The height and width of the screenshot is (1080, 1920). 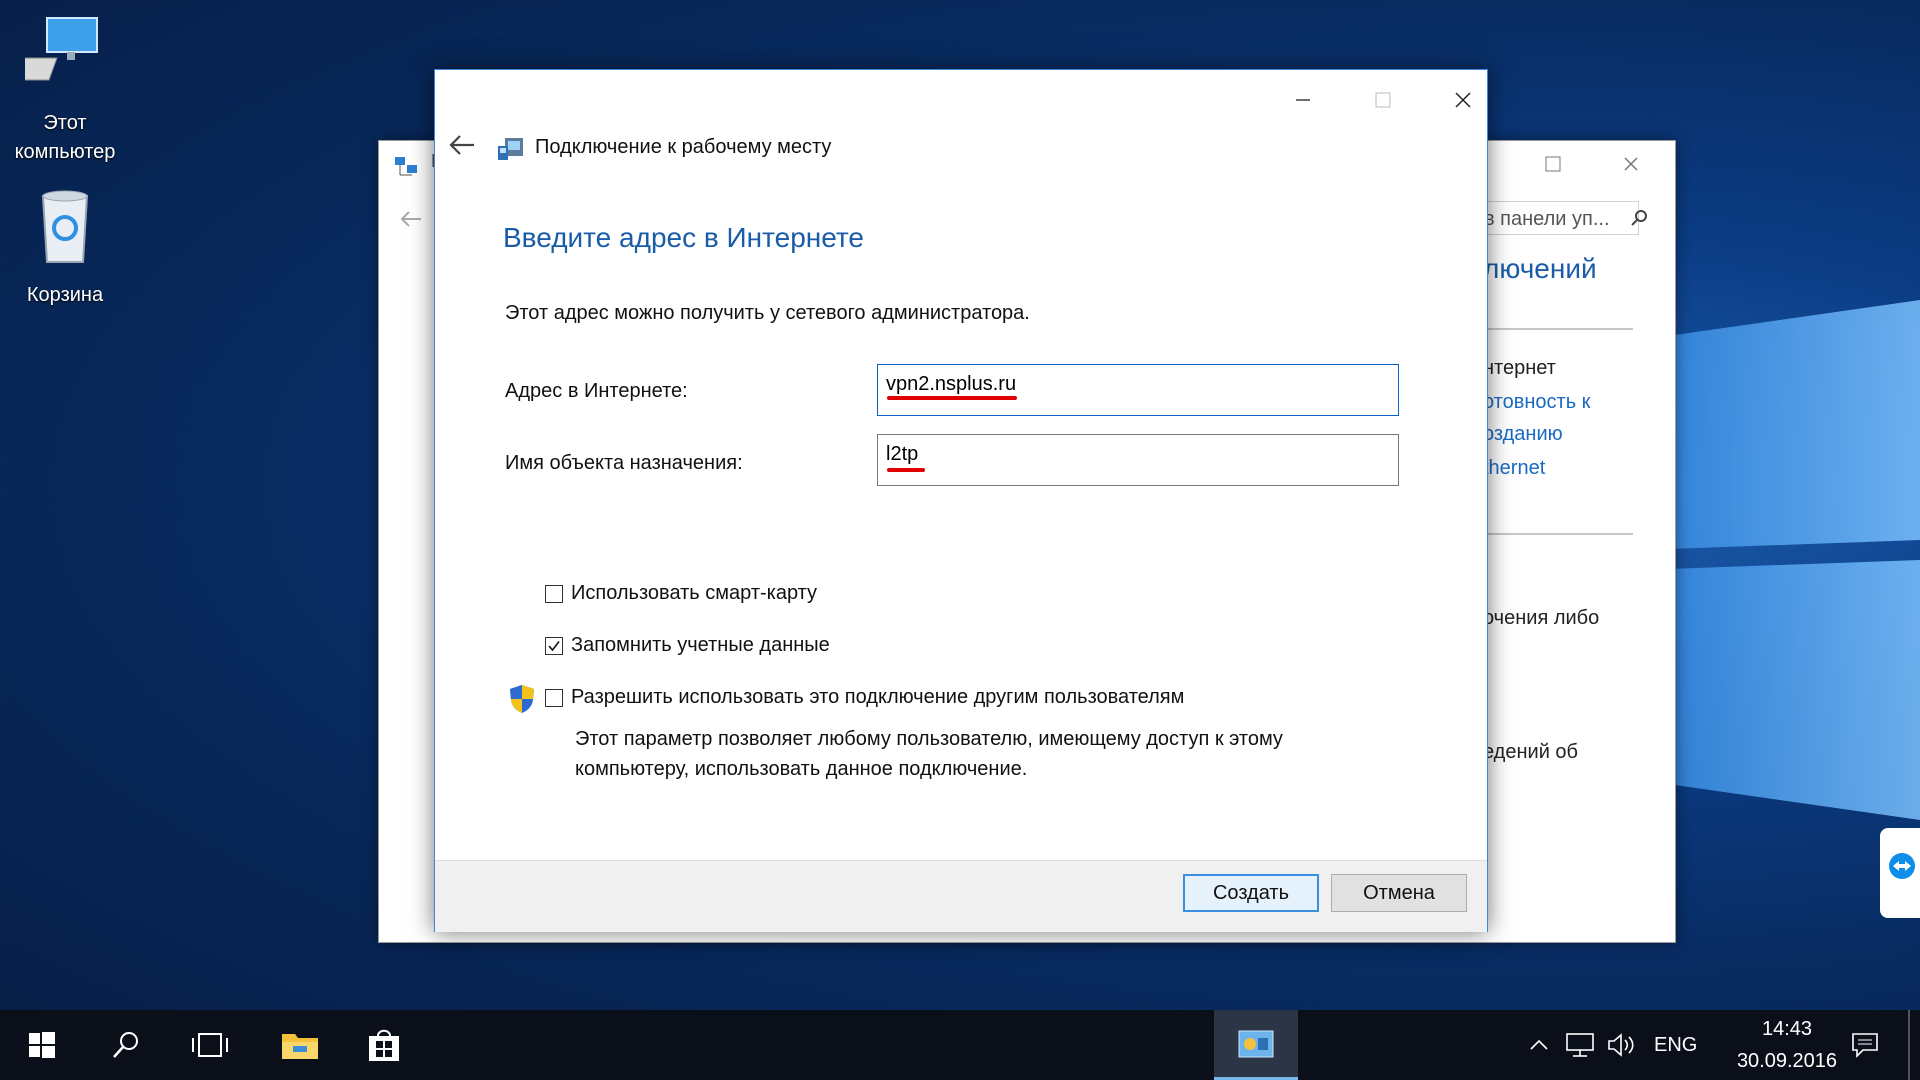 I want to click on start-button, so click(x=42, y=1045).